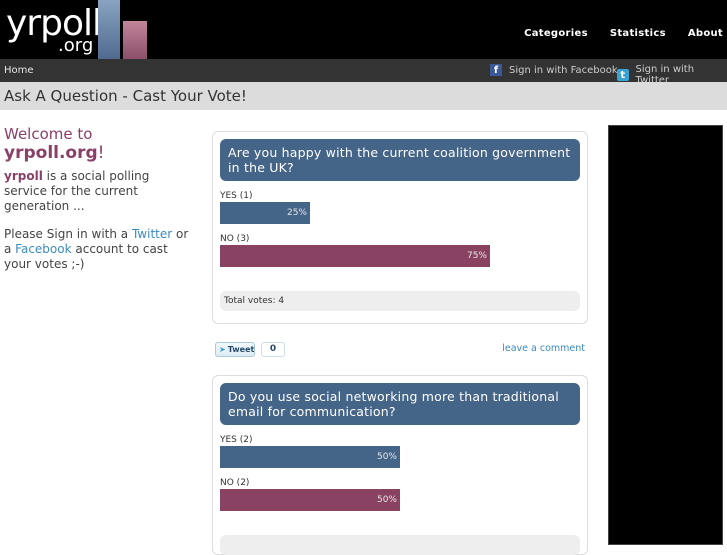 Image resolution: width=727 pixels, height=555 pixels. What do you see at coordinates (310, 500) in the screenshot?
I see `result-bar-no: 50%` at bounding box center [310, 500].